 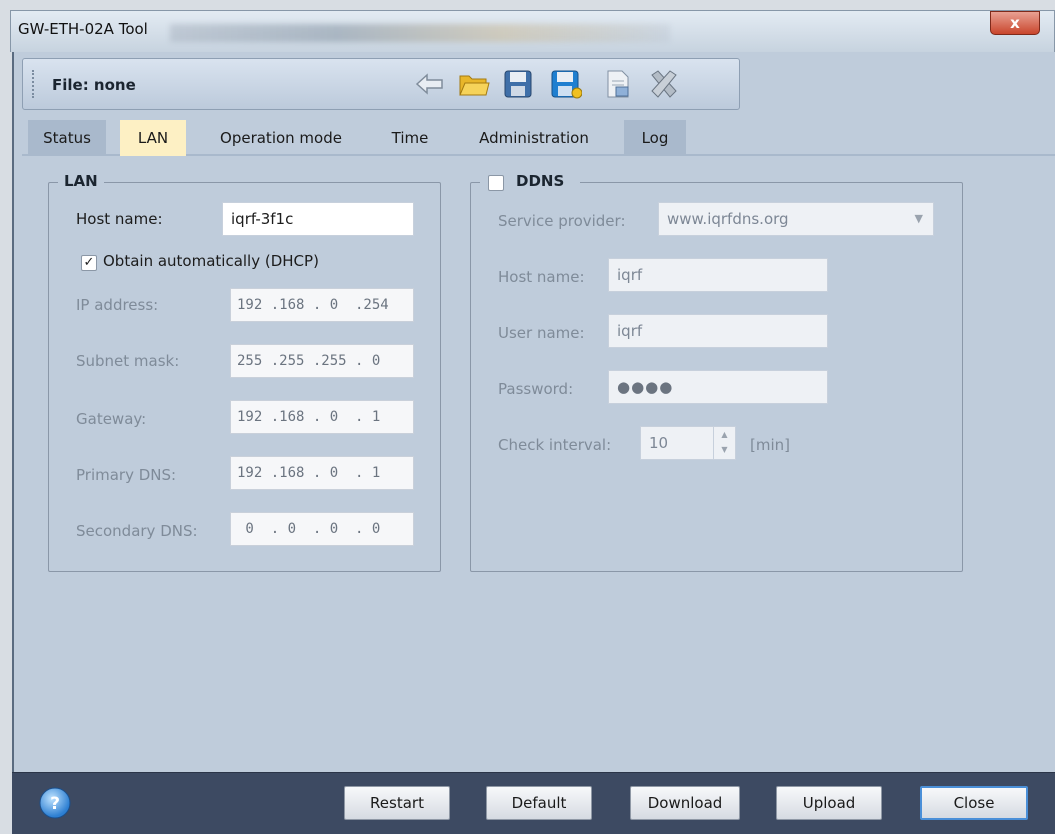 I want to click on upload-button: Upload, so click(x=829, y=803).